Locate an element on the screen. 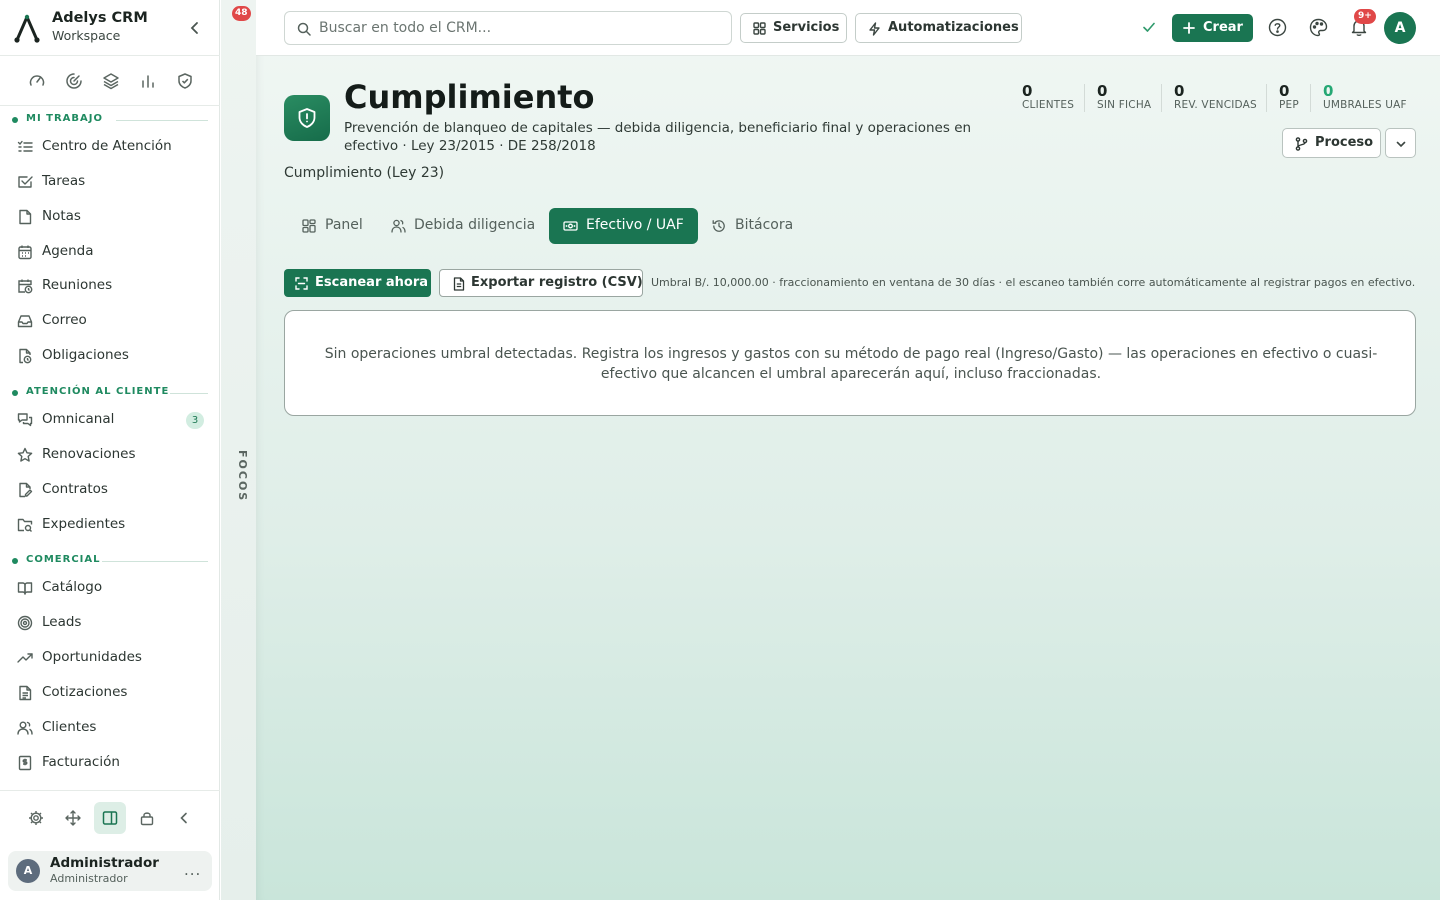  sidebar-item-contratos: Contratos is located at coordinates (110, 490).